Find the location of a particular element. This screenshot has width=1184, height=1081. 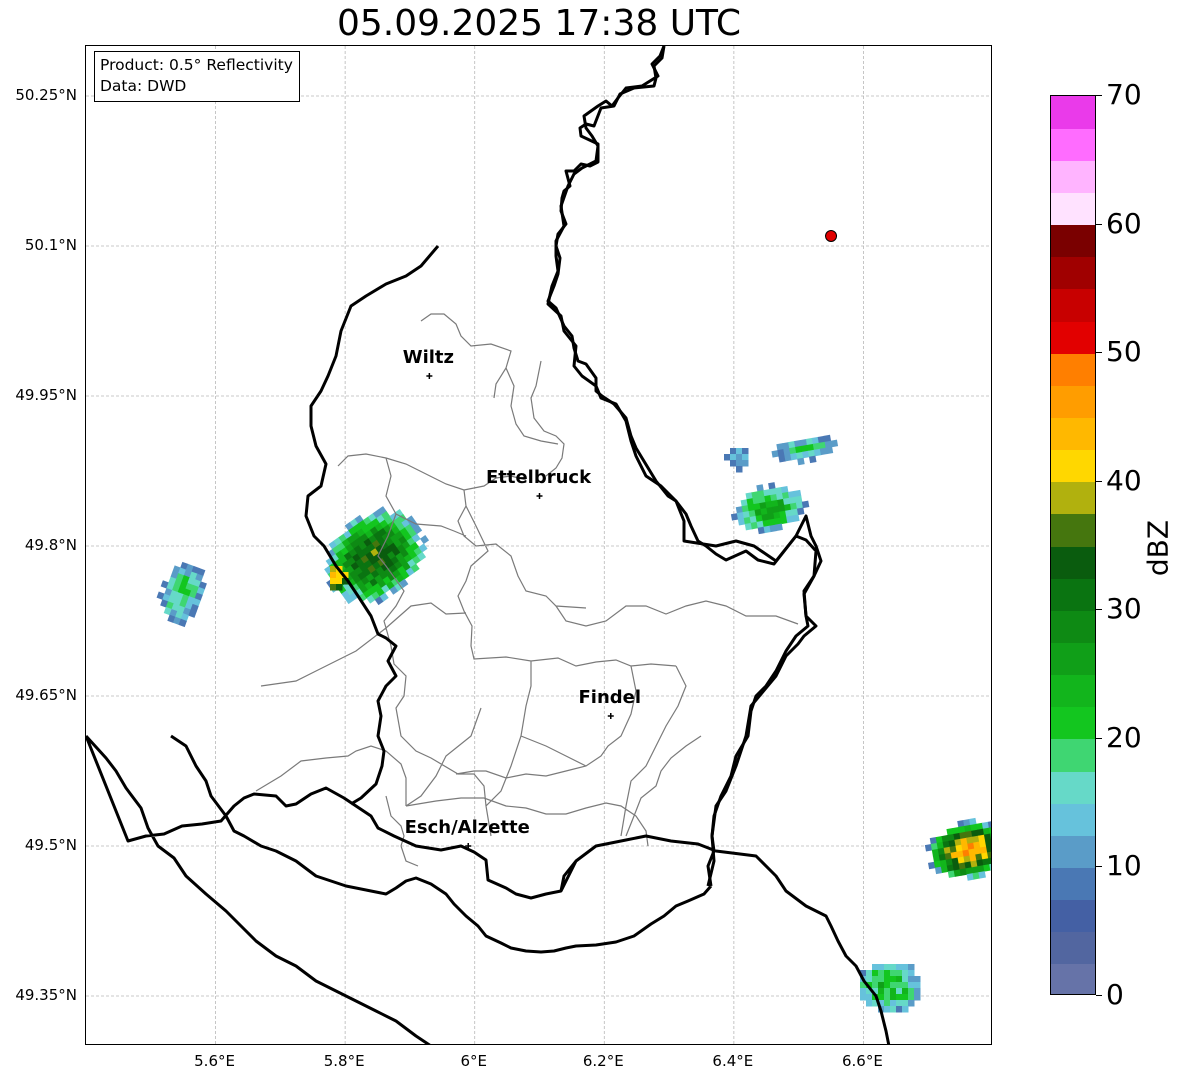

colorbar-tick-label: 0 is located at coordinates (1115, 994).